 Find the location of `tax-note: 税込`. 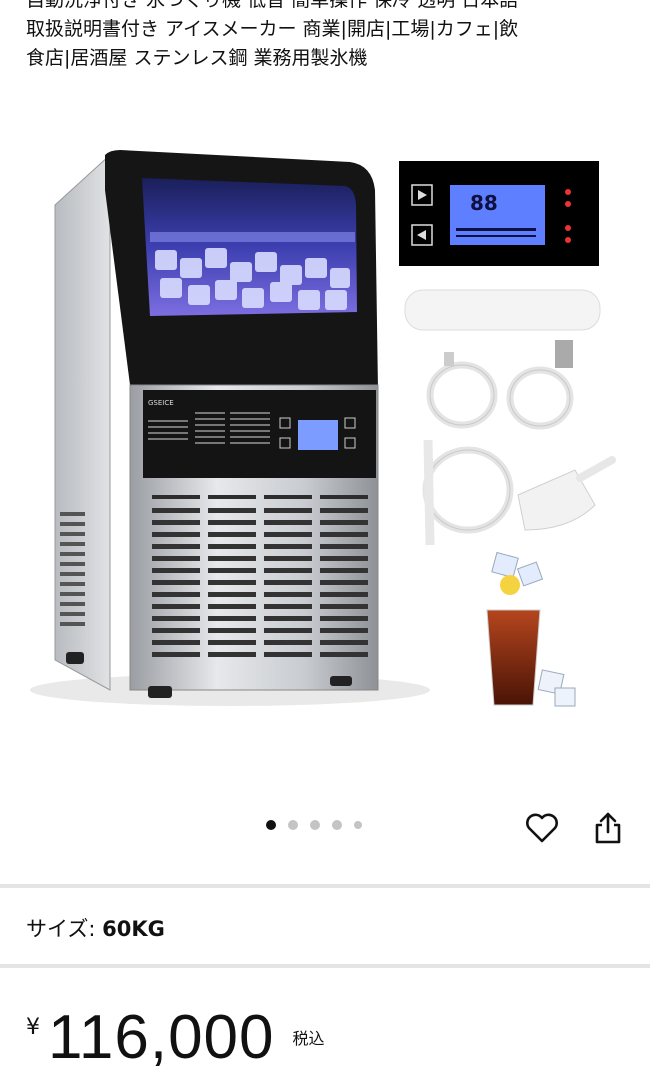

tax-note: 税込 is located at coordinates (308, 1038).